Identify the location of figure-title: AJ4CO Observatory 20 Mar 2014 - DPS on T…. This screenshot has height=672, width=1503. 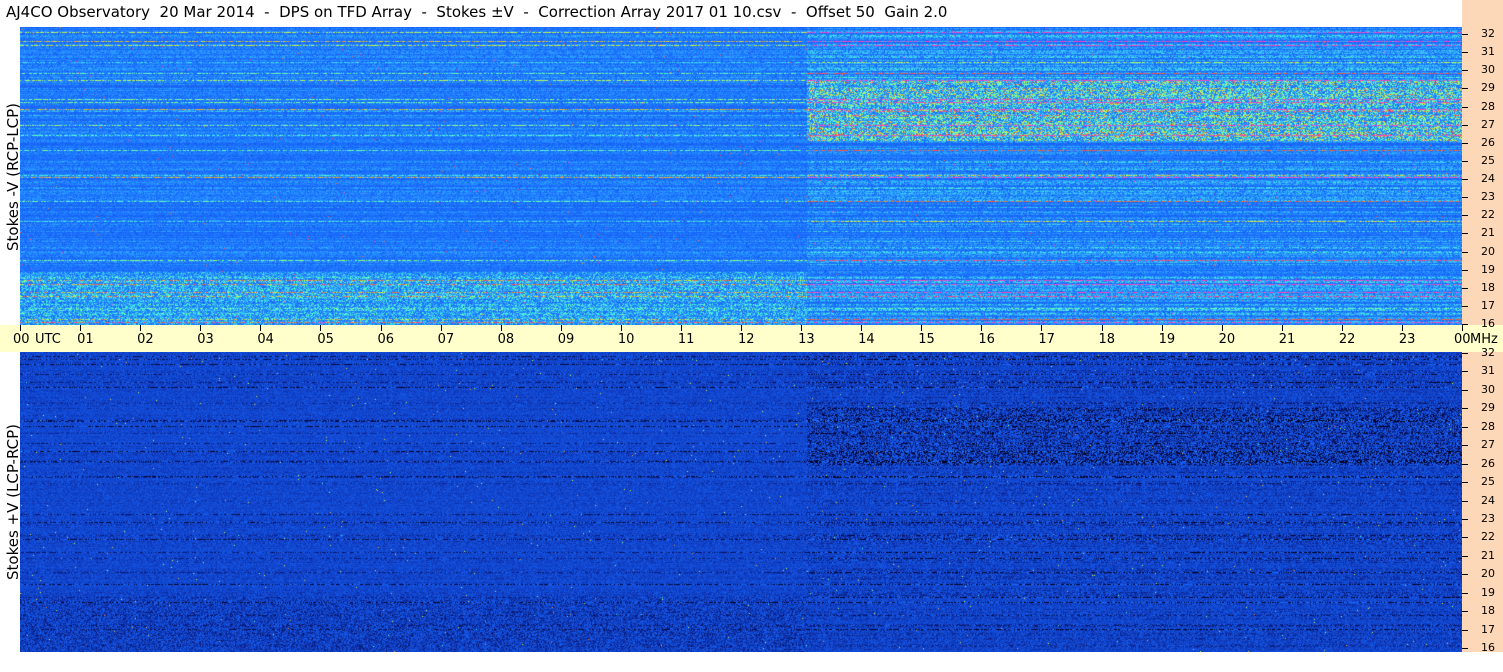
(477, 12).